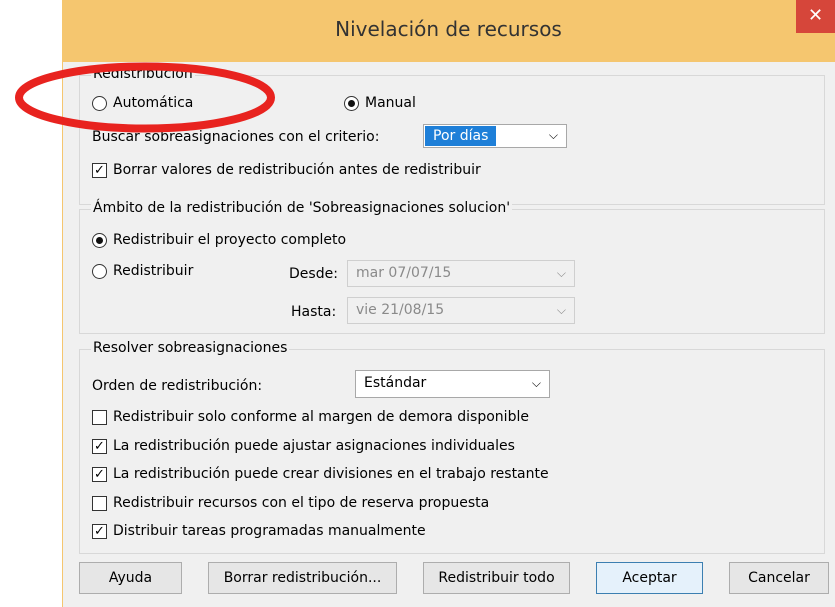 This screenshot has width=835, height=607. What do you see at coordinates (99, 446) in the screenshot?
I see `option-adjust-assignments-checkbox: ✓` at bounding box center [99, 446].